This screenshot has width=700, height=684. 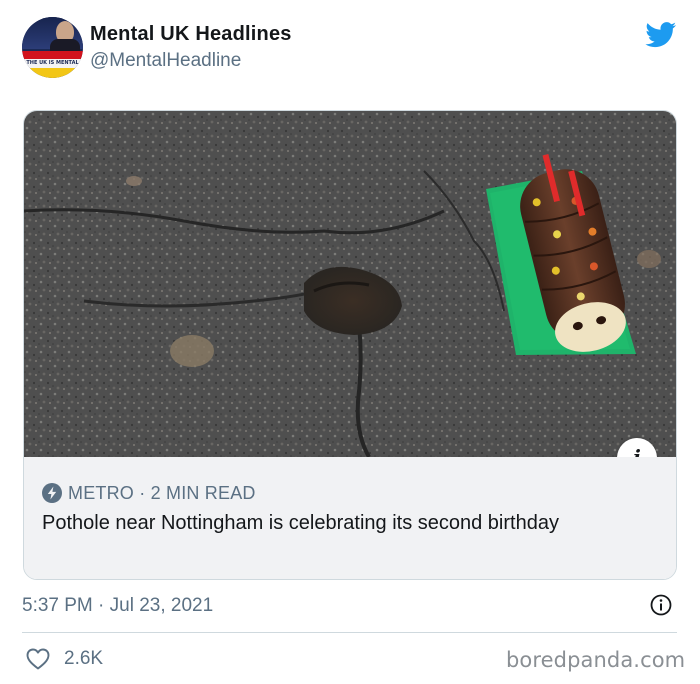 I want to click on info-badge-icon: i, so click(x=637, y=451).